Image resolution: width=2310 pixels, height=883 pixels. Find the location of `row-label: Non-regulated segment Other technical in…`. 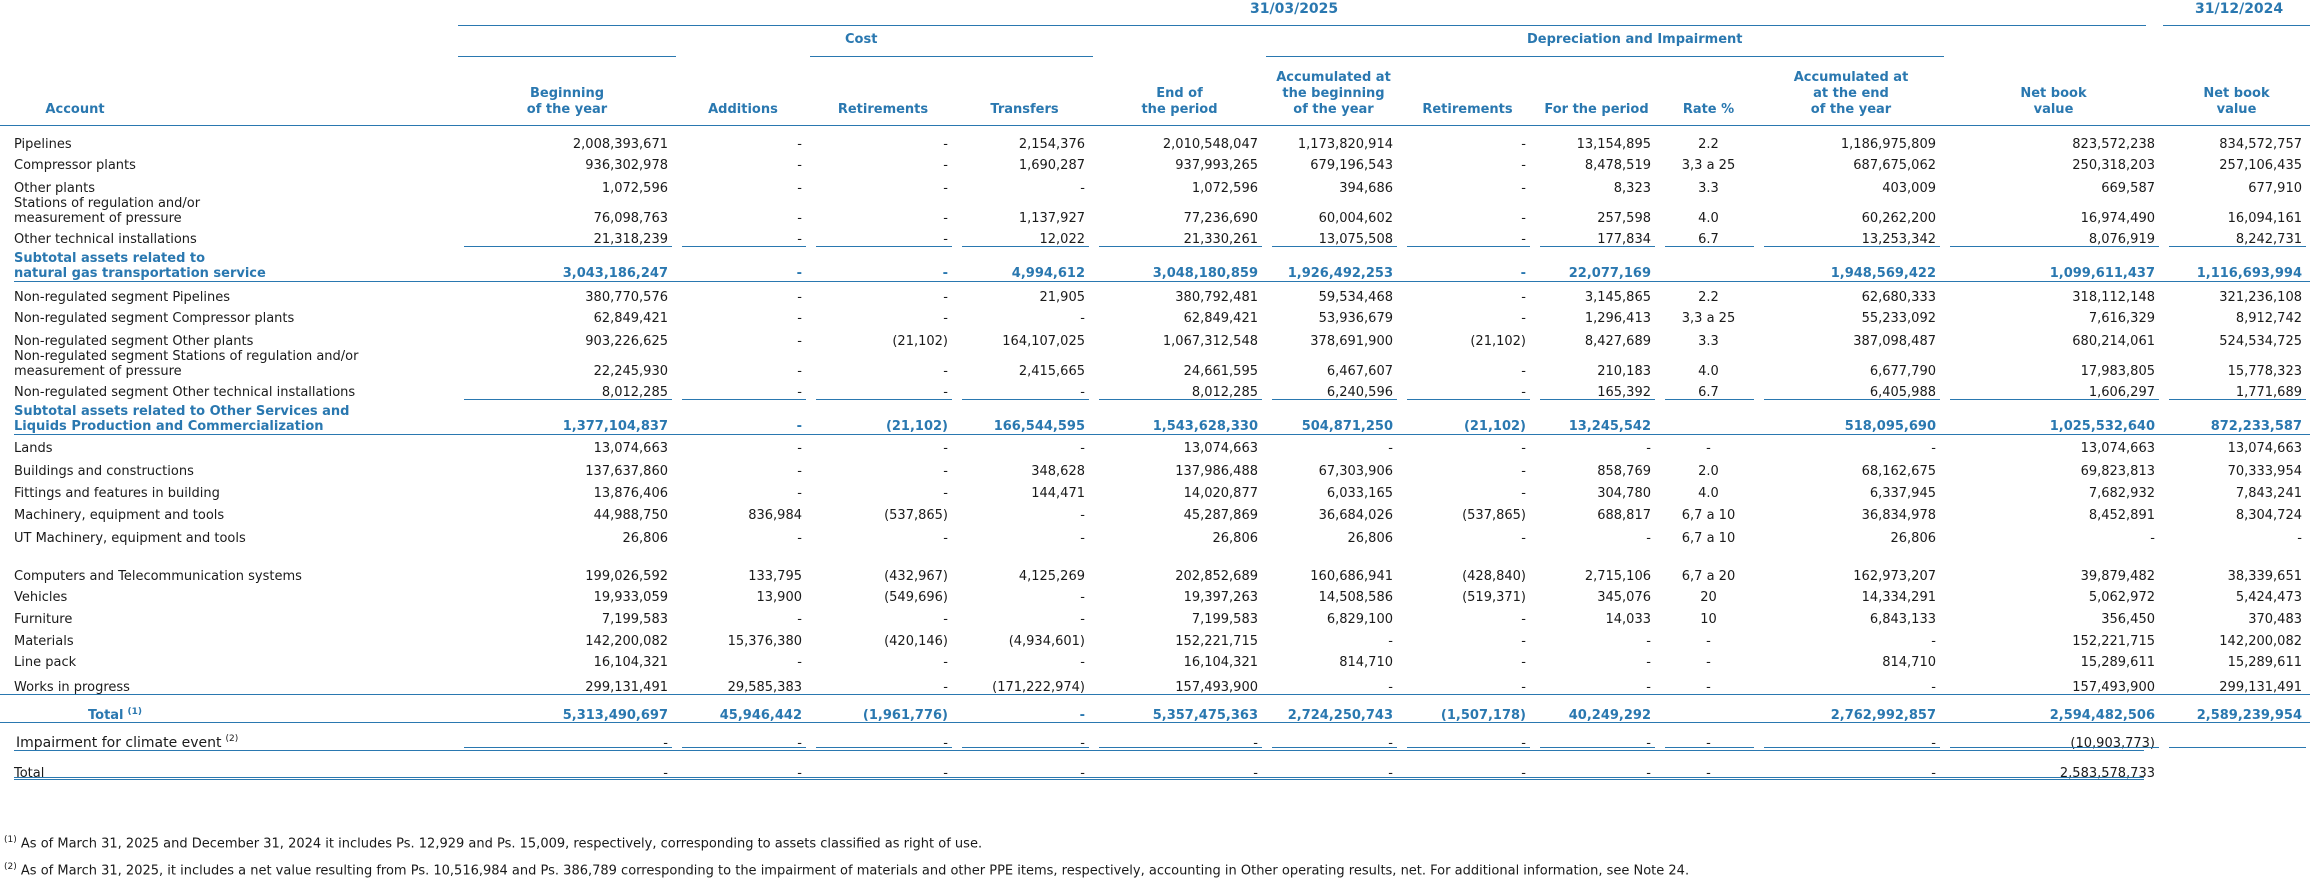

row-label: Non-regulated segment Other technical in… is located at coordinates (229, 389).